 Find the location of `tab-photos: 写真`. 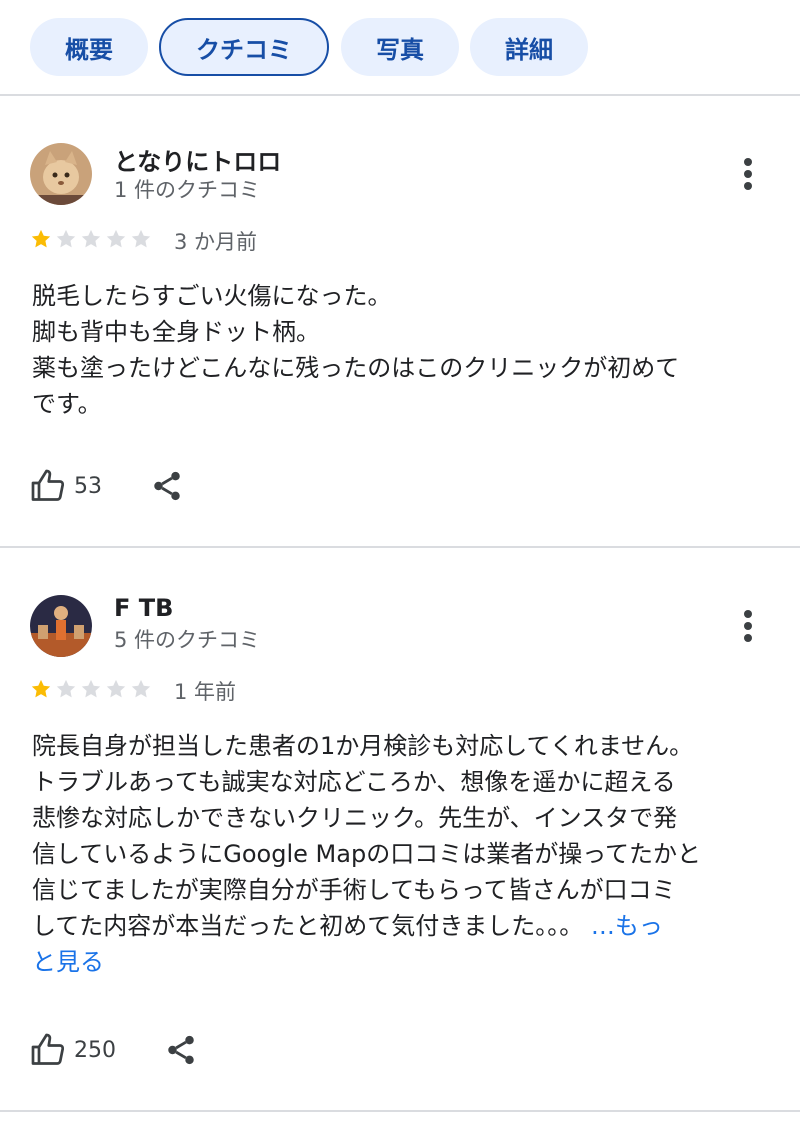

tab-photos: 写真 is located at coordinates (400, 47).